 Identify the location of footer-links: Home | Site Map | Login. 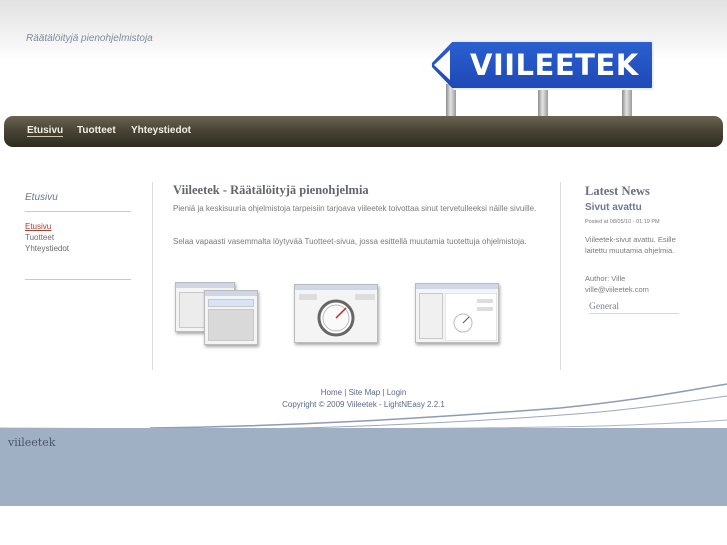
(363, 392).